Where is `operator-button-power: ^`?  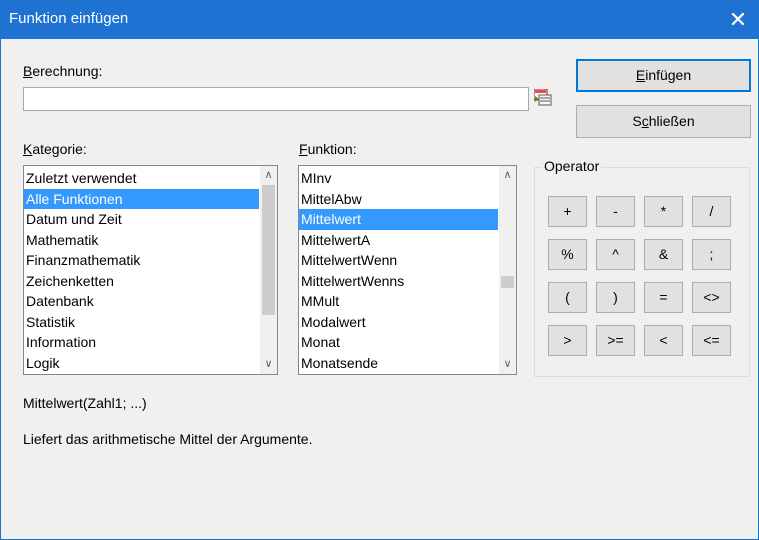
operator-button-power: ^ is located at coordinates (615, 254).